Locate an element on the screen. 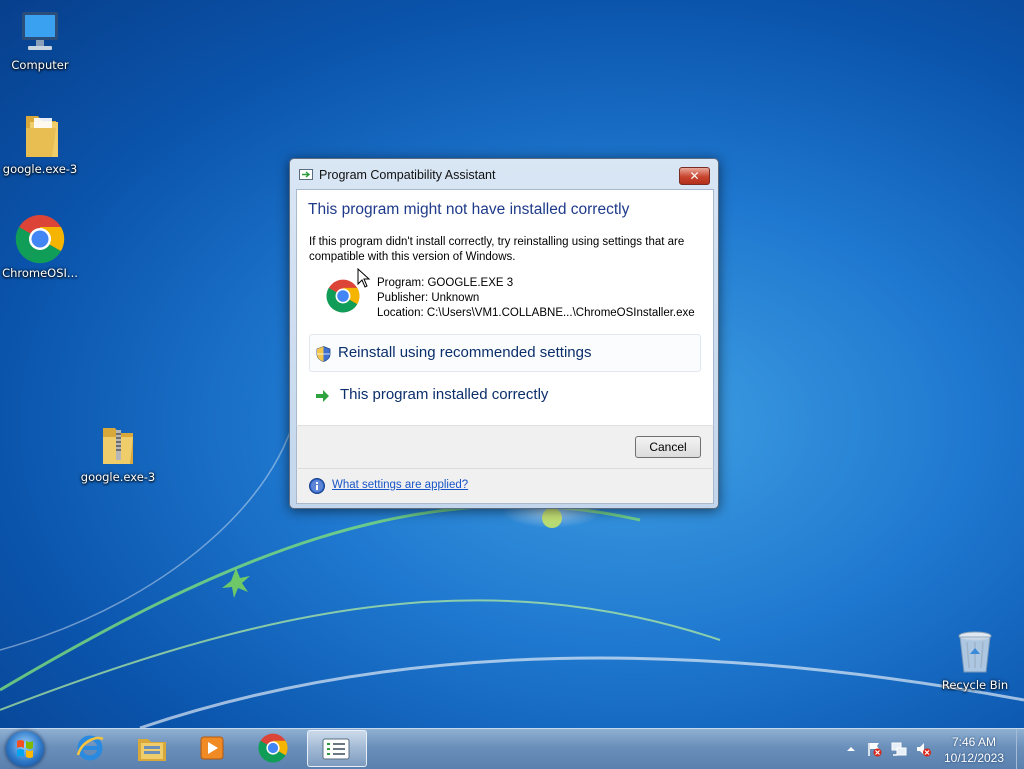 Image resolution: width=1024 pixels, height=769 pixels. computer-icon is located at coordinates (40, 31).